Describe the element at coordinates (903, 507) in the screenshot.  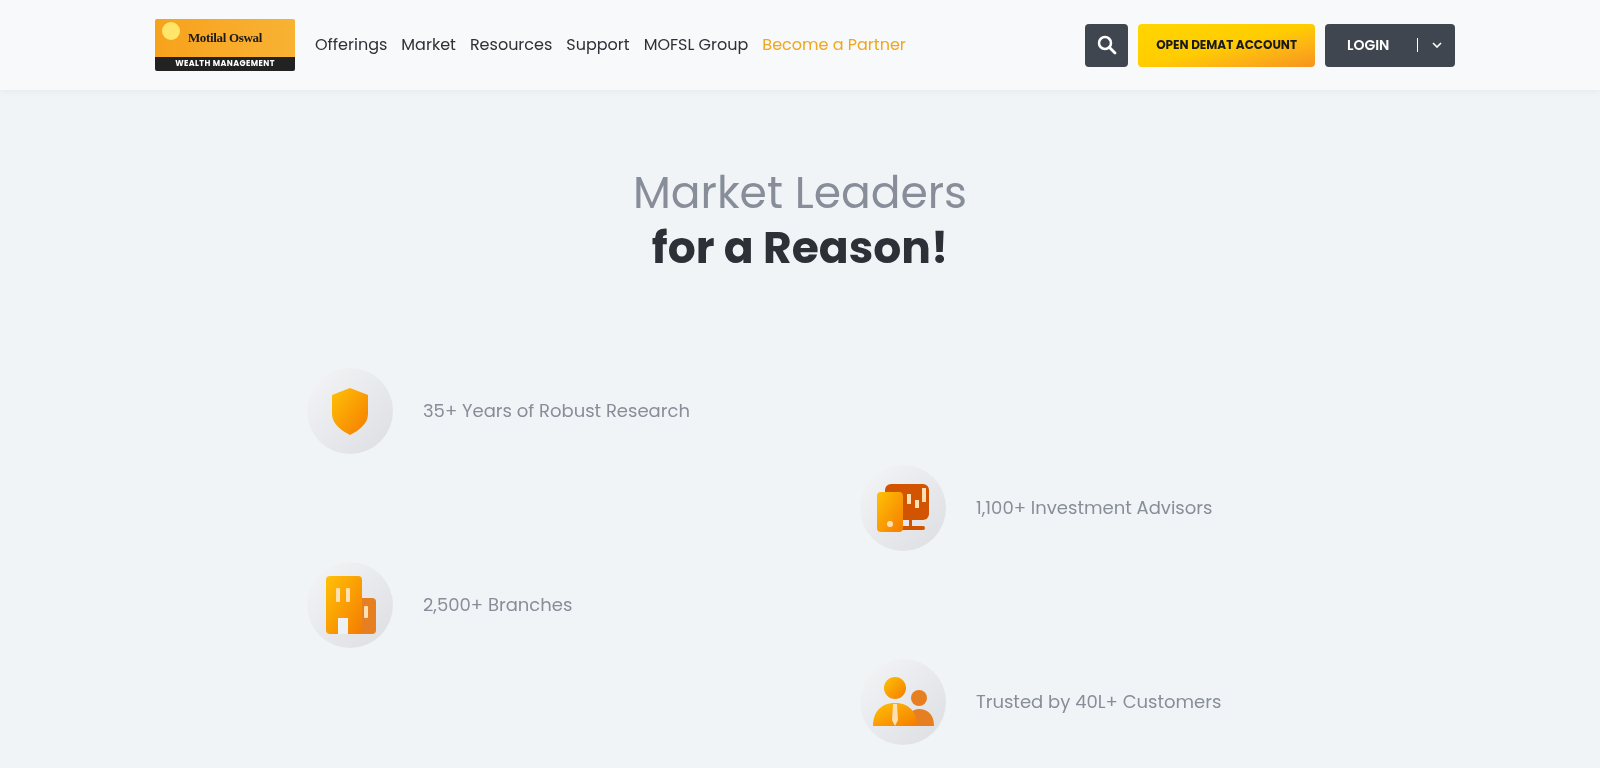
I see `desktop-chart-icon` at that location.